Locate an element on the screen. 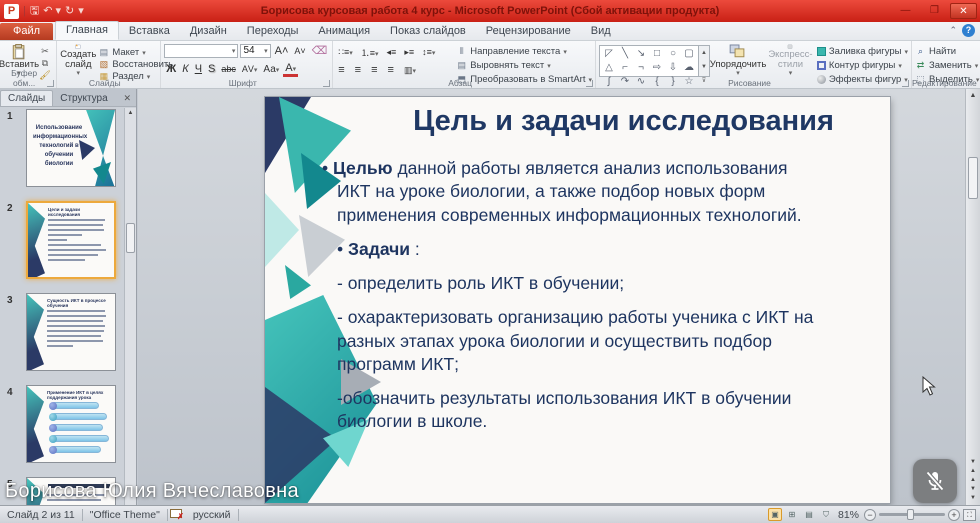  slideshow-icon: ⛉ is located at coordinates (826, 514).